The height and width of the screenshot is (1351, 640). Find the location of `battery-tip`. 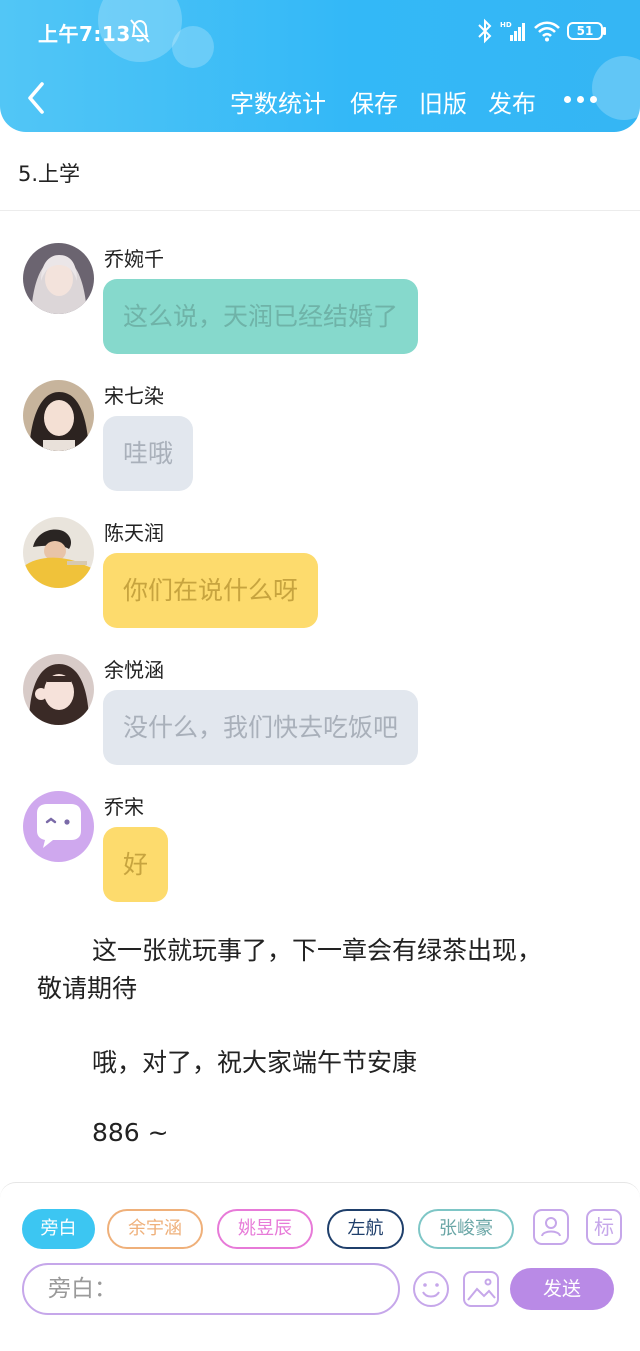

battery-tip is located at coordinates (604, 31).